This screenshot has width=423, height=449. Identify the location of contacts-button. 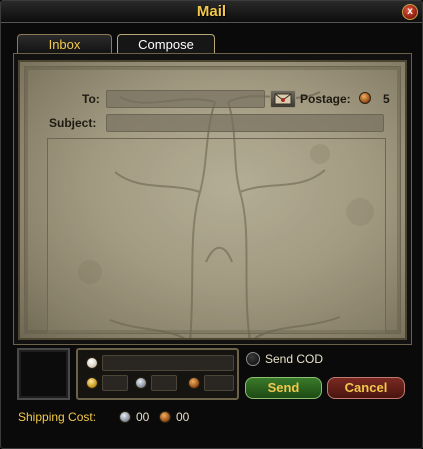
(283, 99).